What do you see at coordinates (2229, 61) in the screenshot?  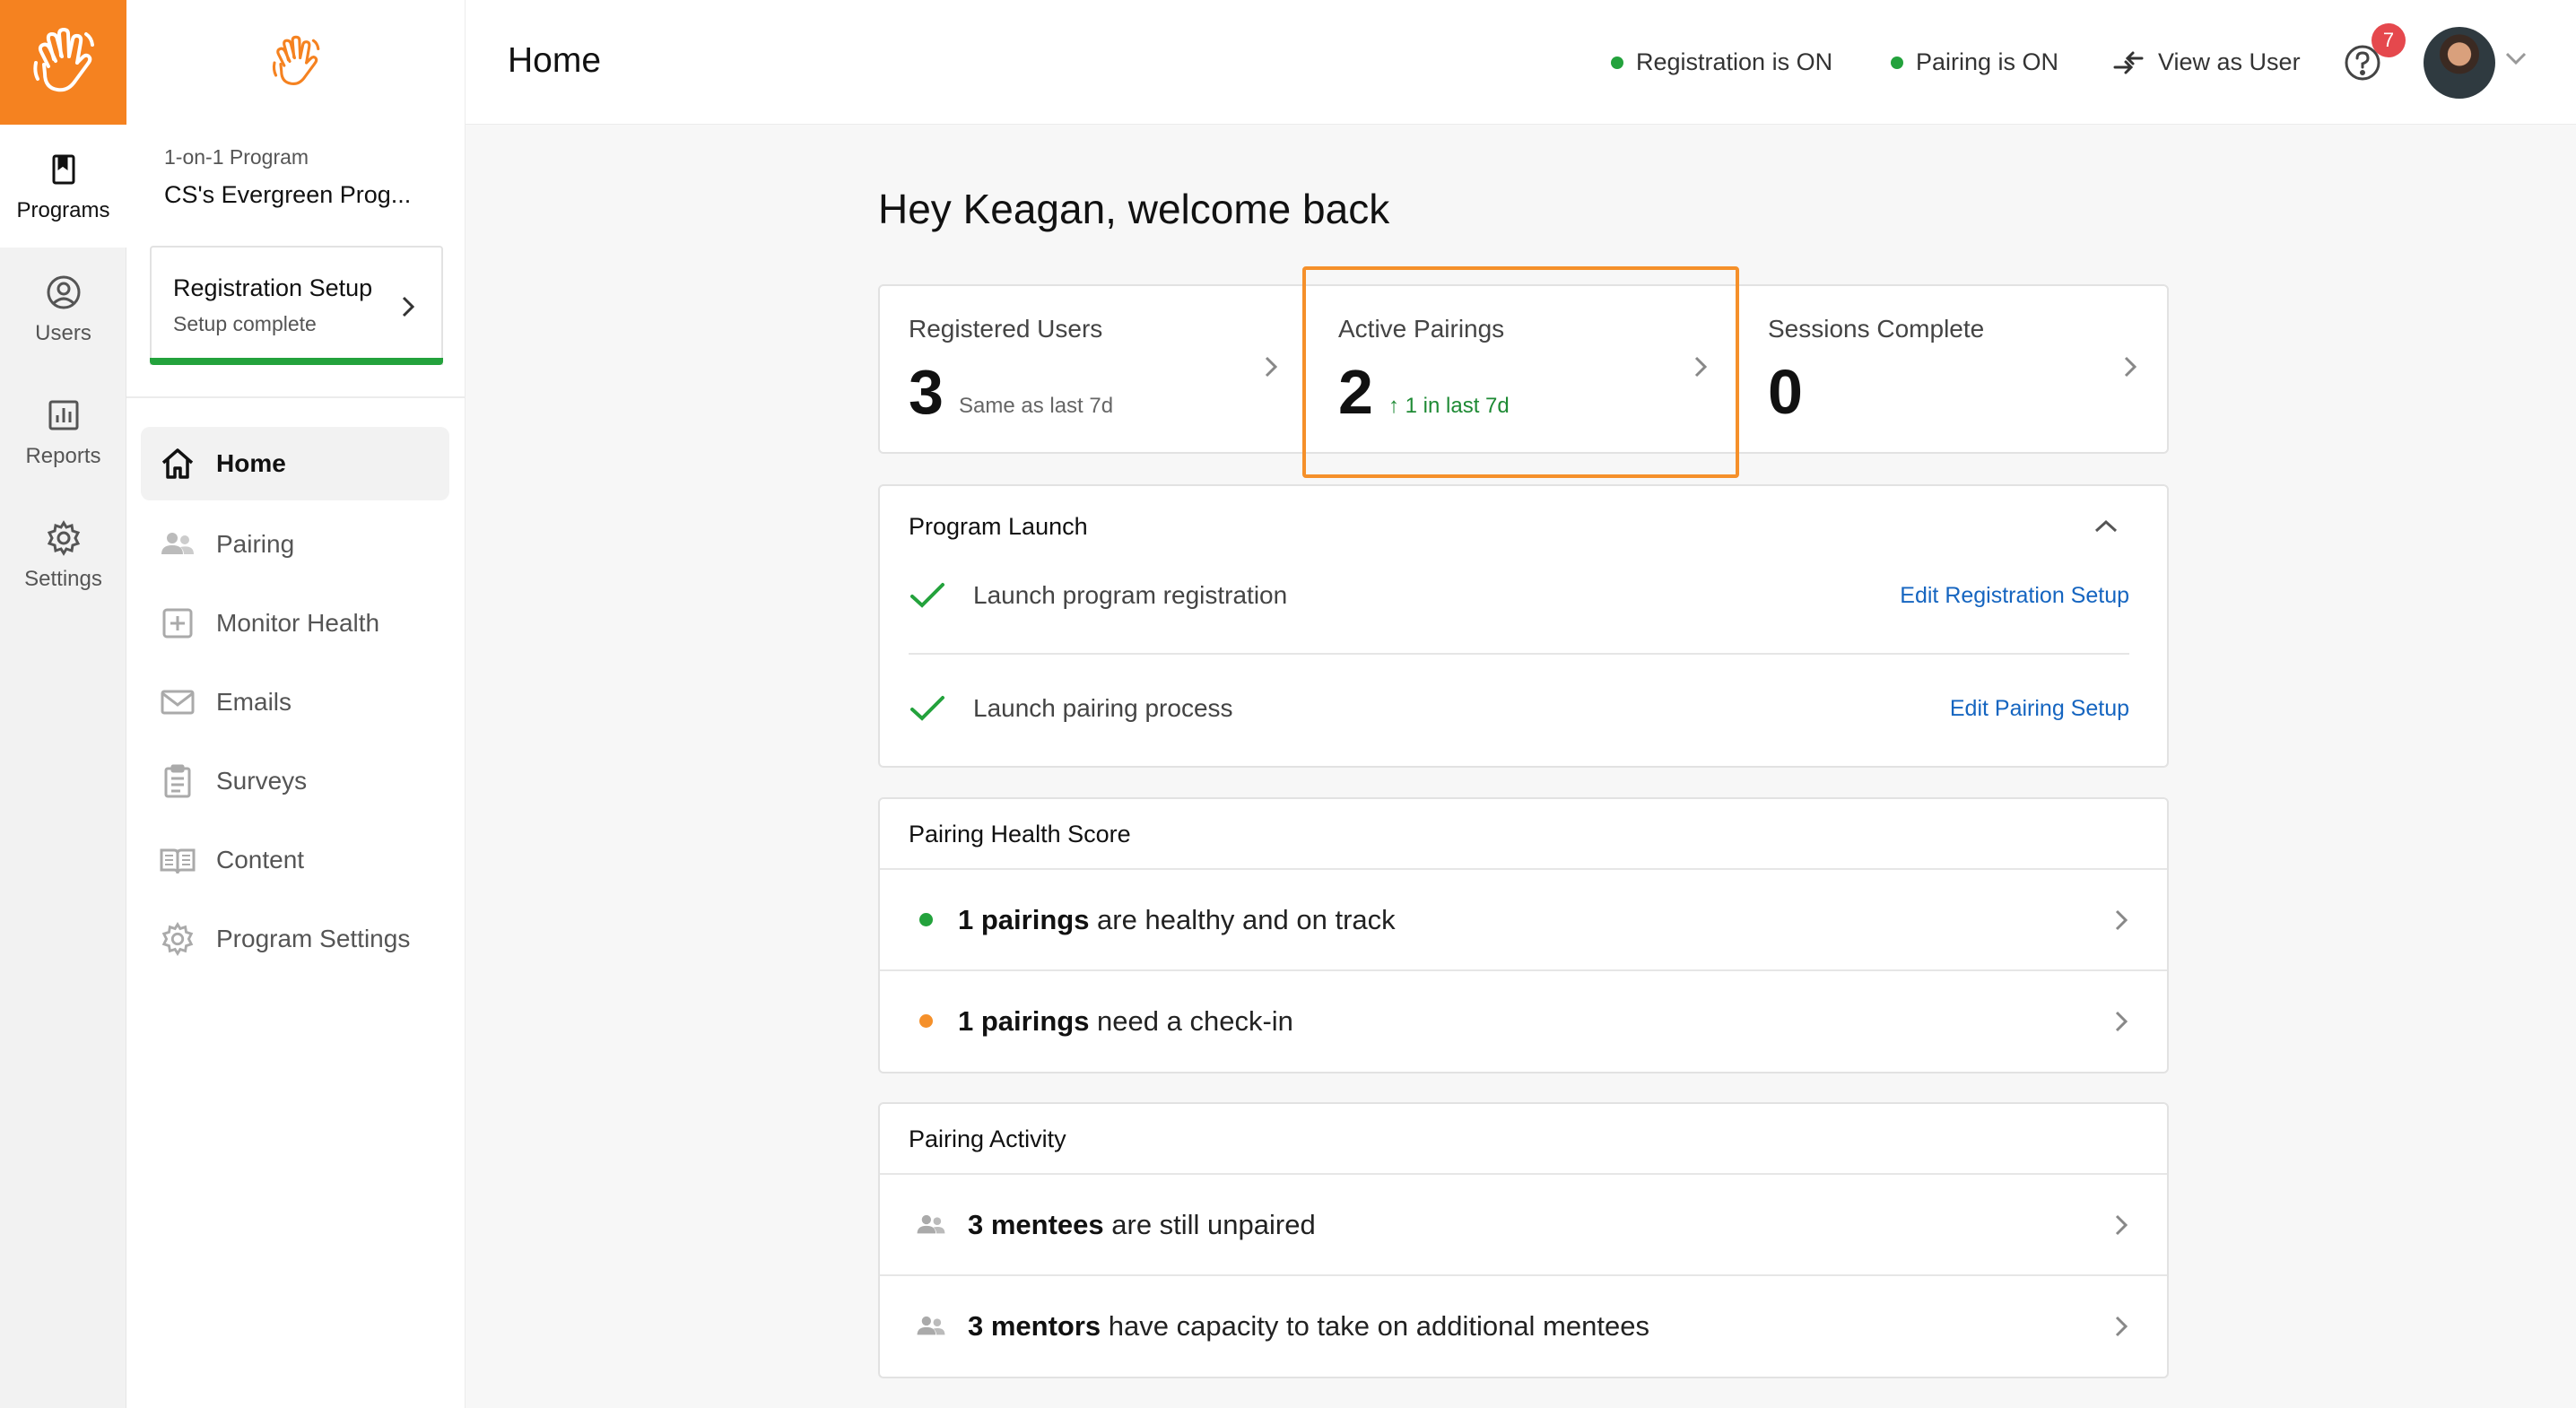 I see `view-as-user-label: View as User` at bounding box center [2229, 61].